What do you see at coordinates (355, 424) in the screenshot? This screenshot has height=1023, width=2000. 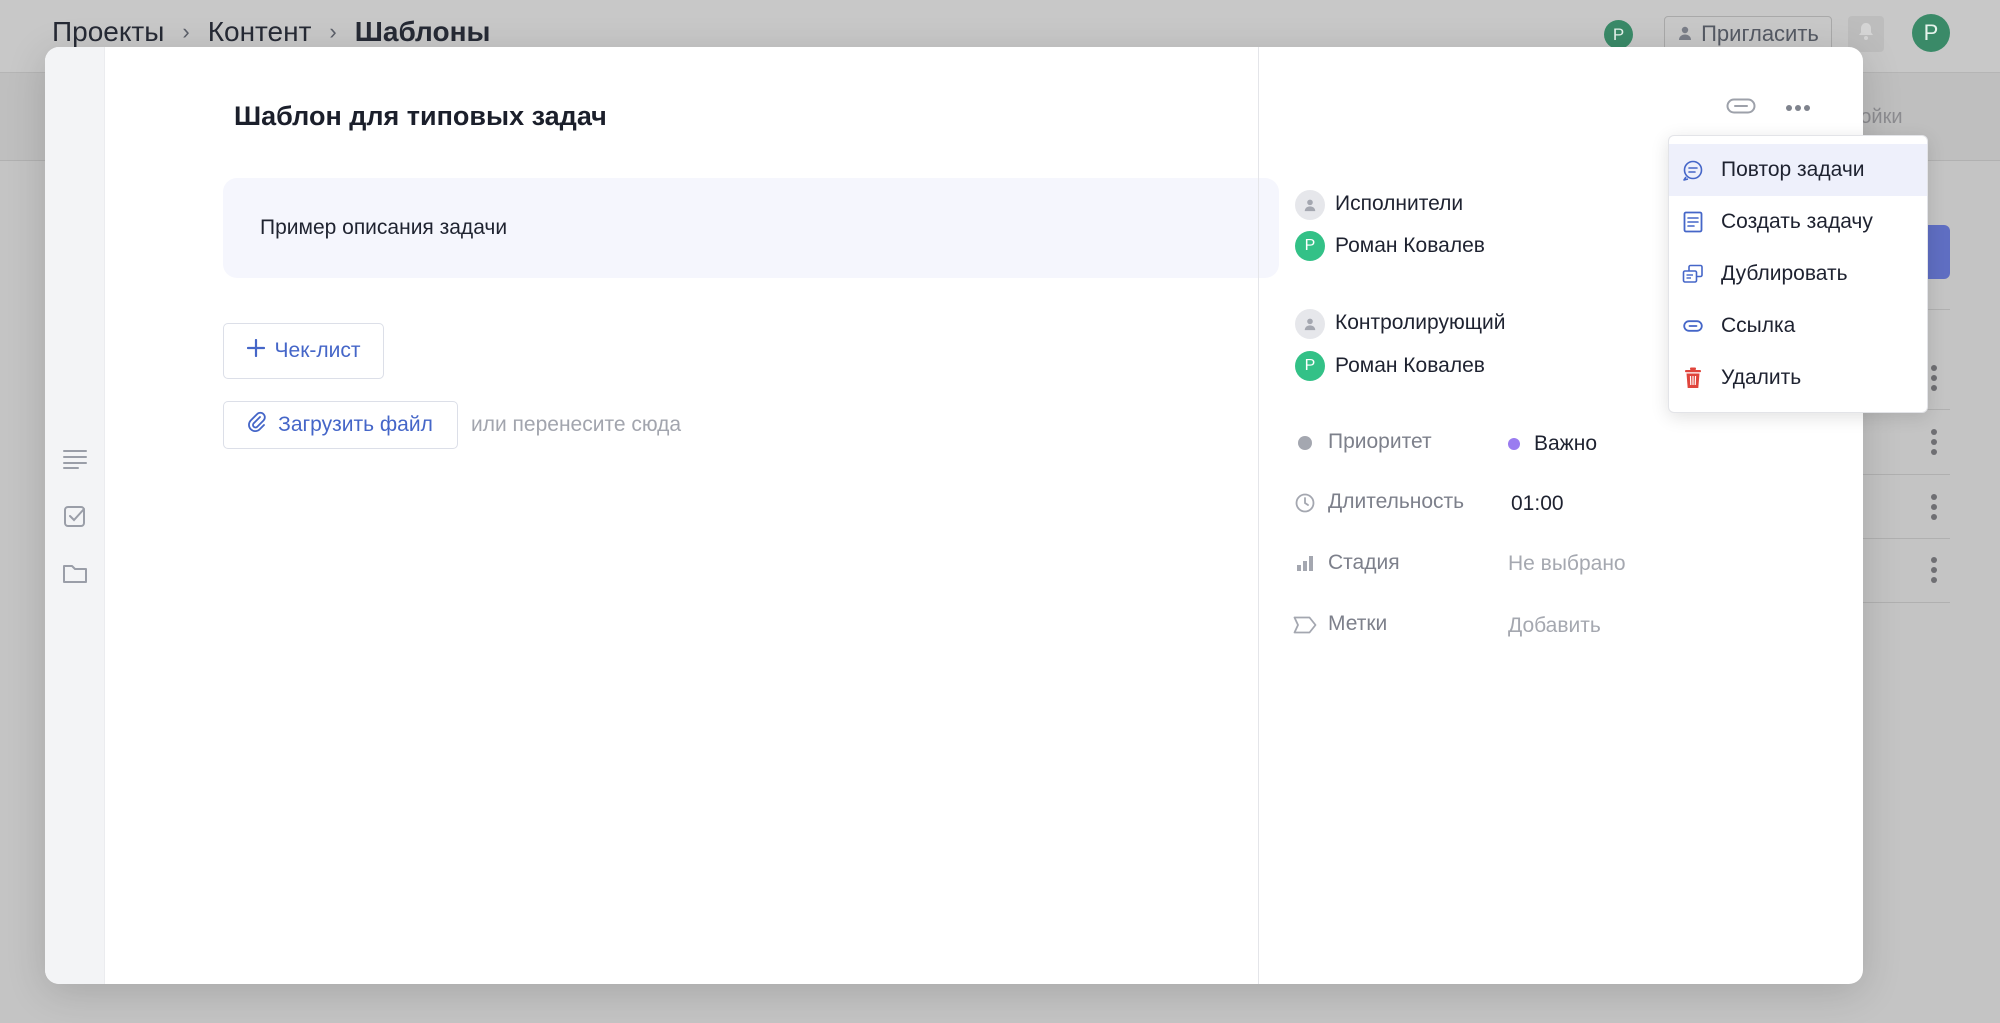 I see `upload-file-label: Загрузить файл` at bounding box center [355, 424].